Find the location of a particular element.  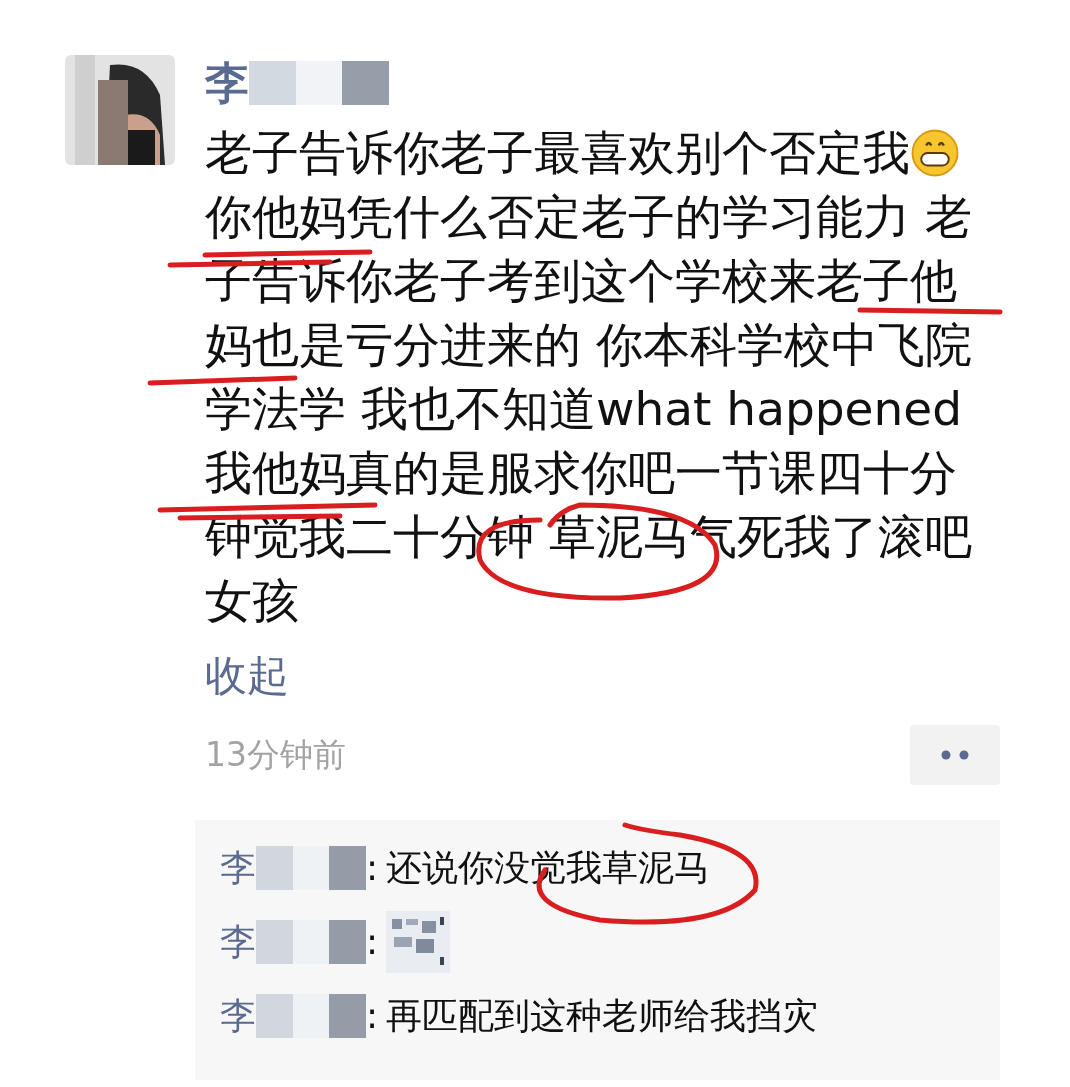

post-text: 我他妈真的是服求你吧一节课四十分 is located at coordinates (581, 473).